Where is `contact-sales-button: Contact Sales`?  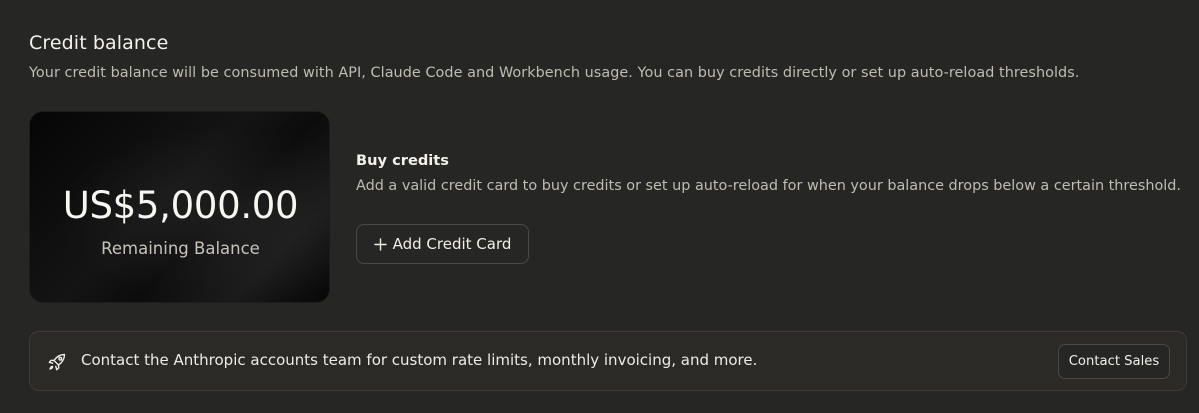 contact-sales-button: Contact Sales is located at coordinates (1114, 361).